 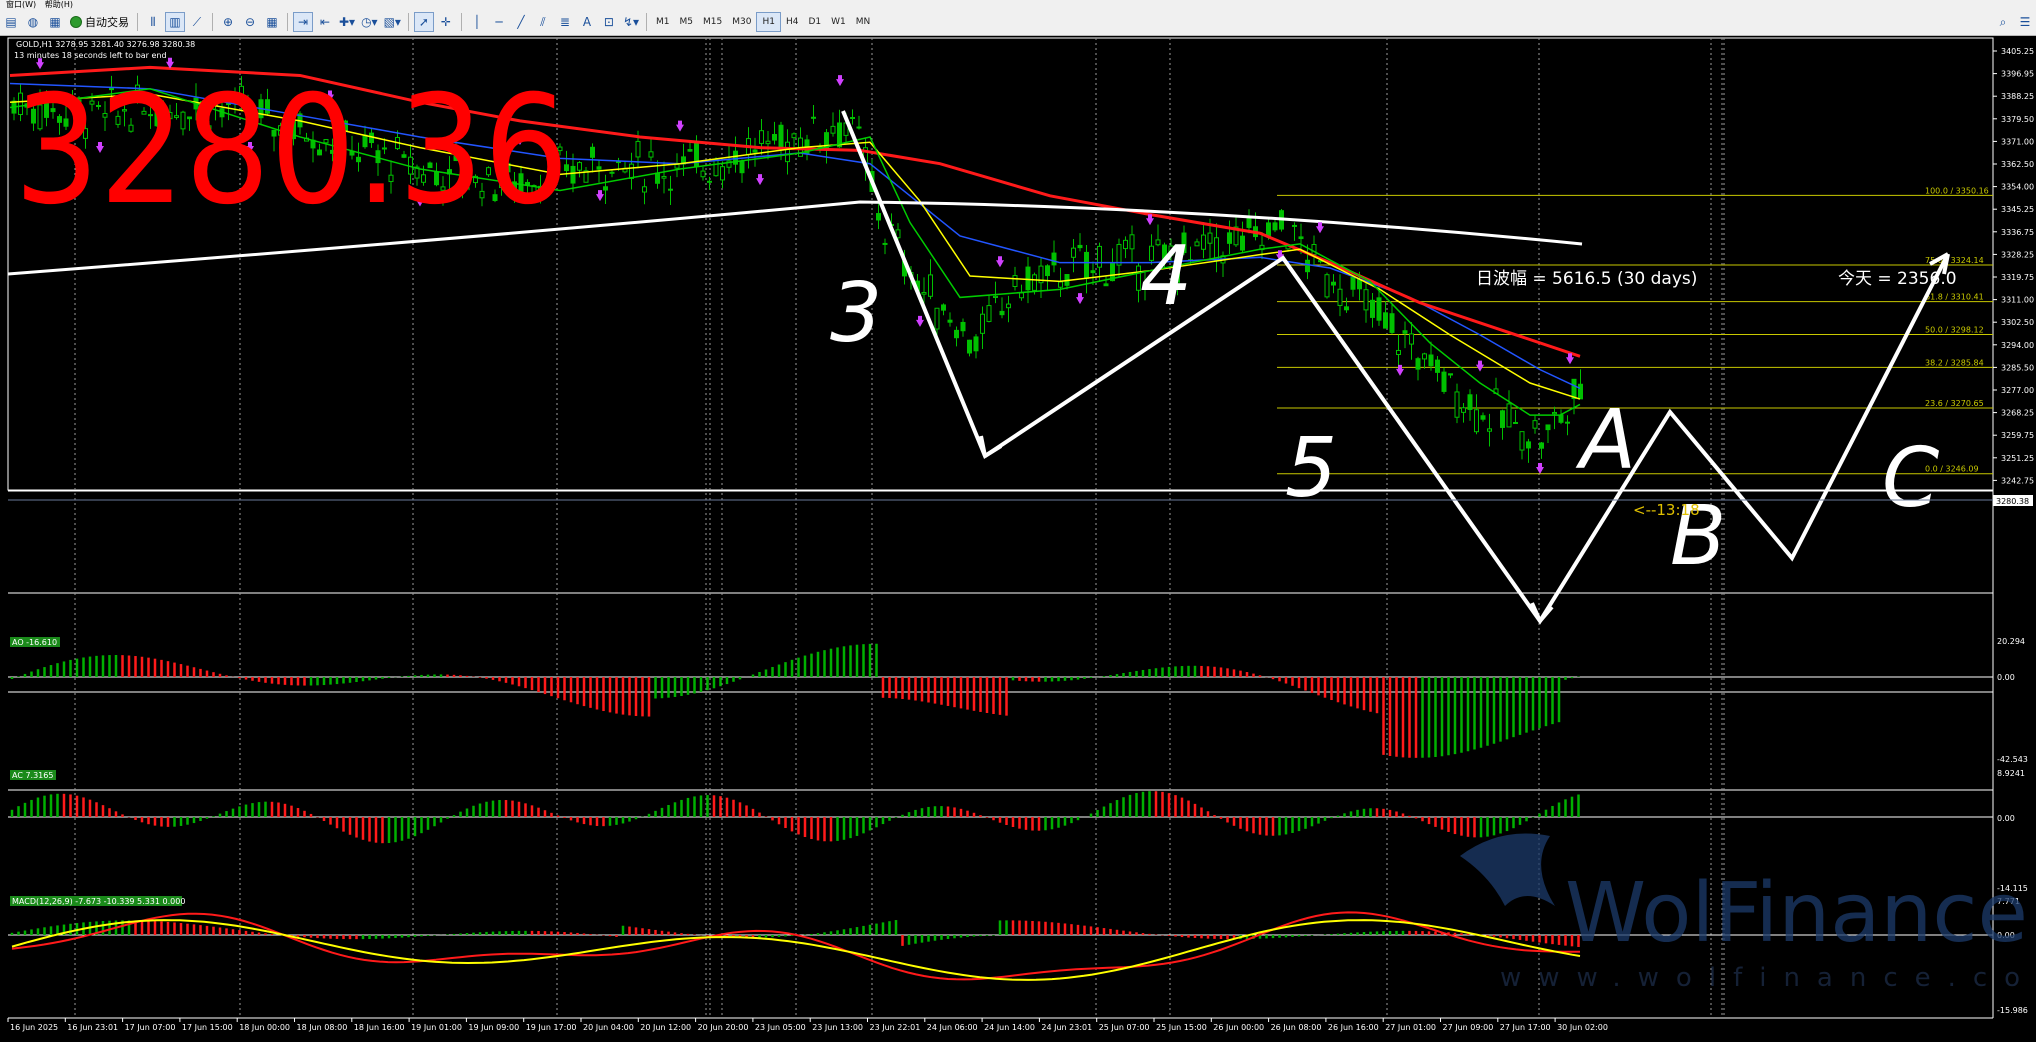 What do you see at coordinates (2025, 22) in the screenshot?
I see `account-icon: ☰` at bounding box center [2025, 22].